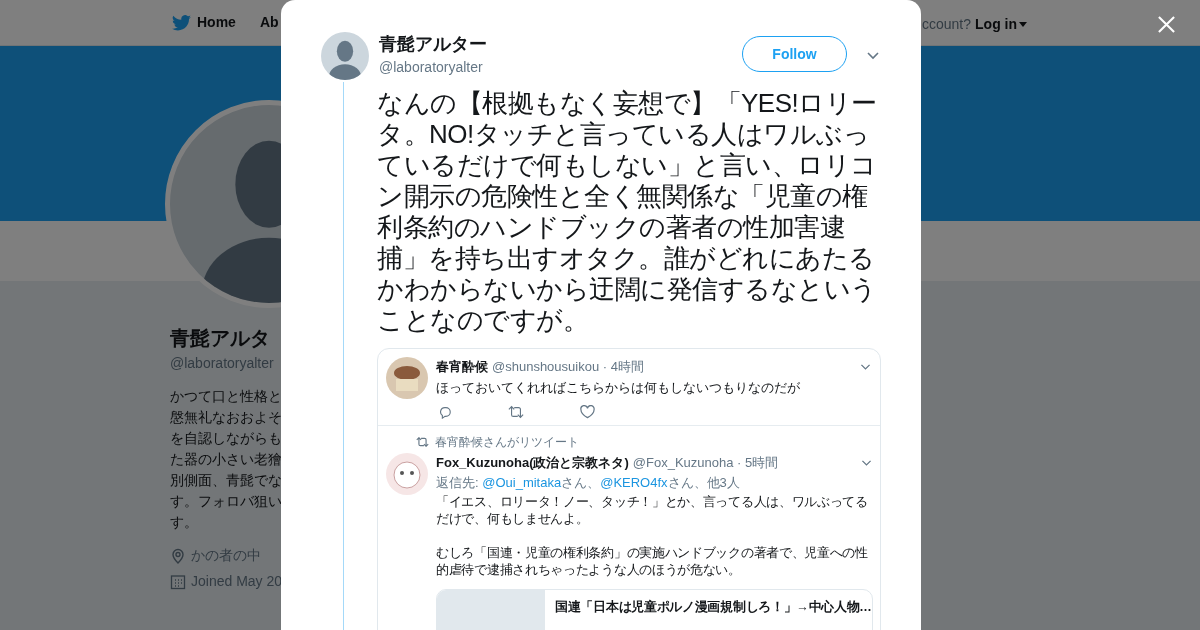 This screenshot has width=1200, height=630. Describe the element at coordinates (345, 56) in the screenshot. I see `author-avatar` at that location.